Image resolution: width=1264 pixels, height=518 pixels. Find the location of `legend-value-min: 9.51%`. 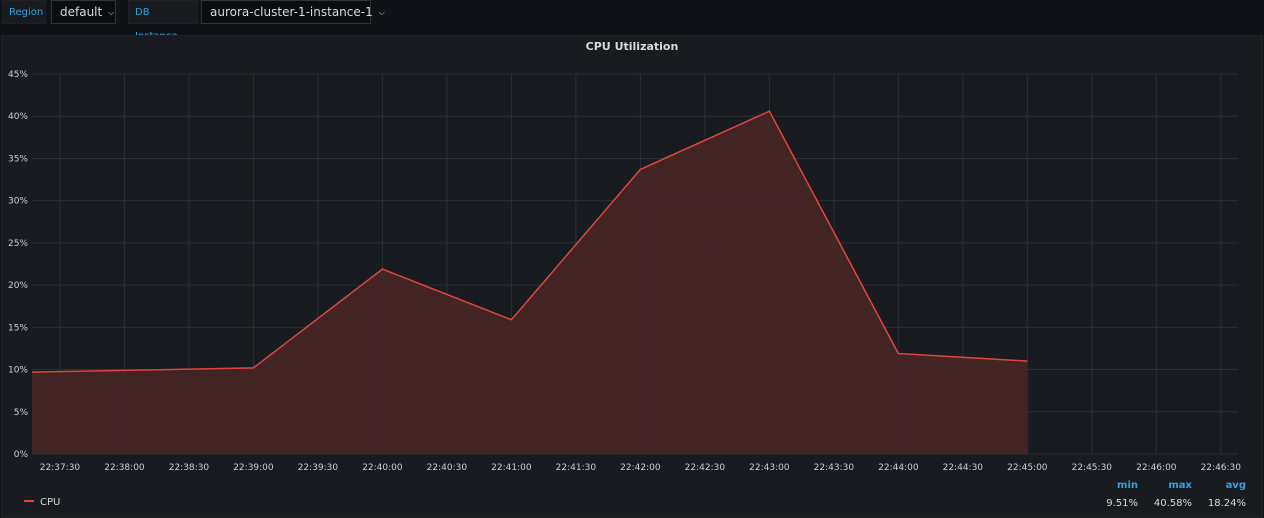

legend-value-min: 9.51% is located at coordinates (1122, 503).